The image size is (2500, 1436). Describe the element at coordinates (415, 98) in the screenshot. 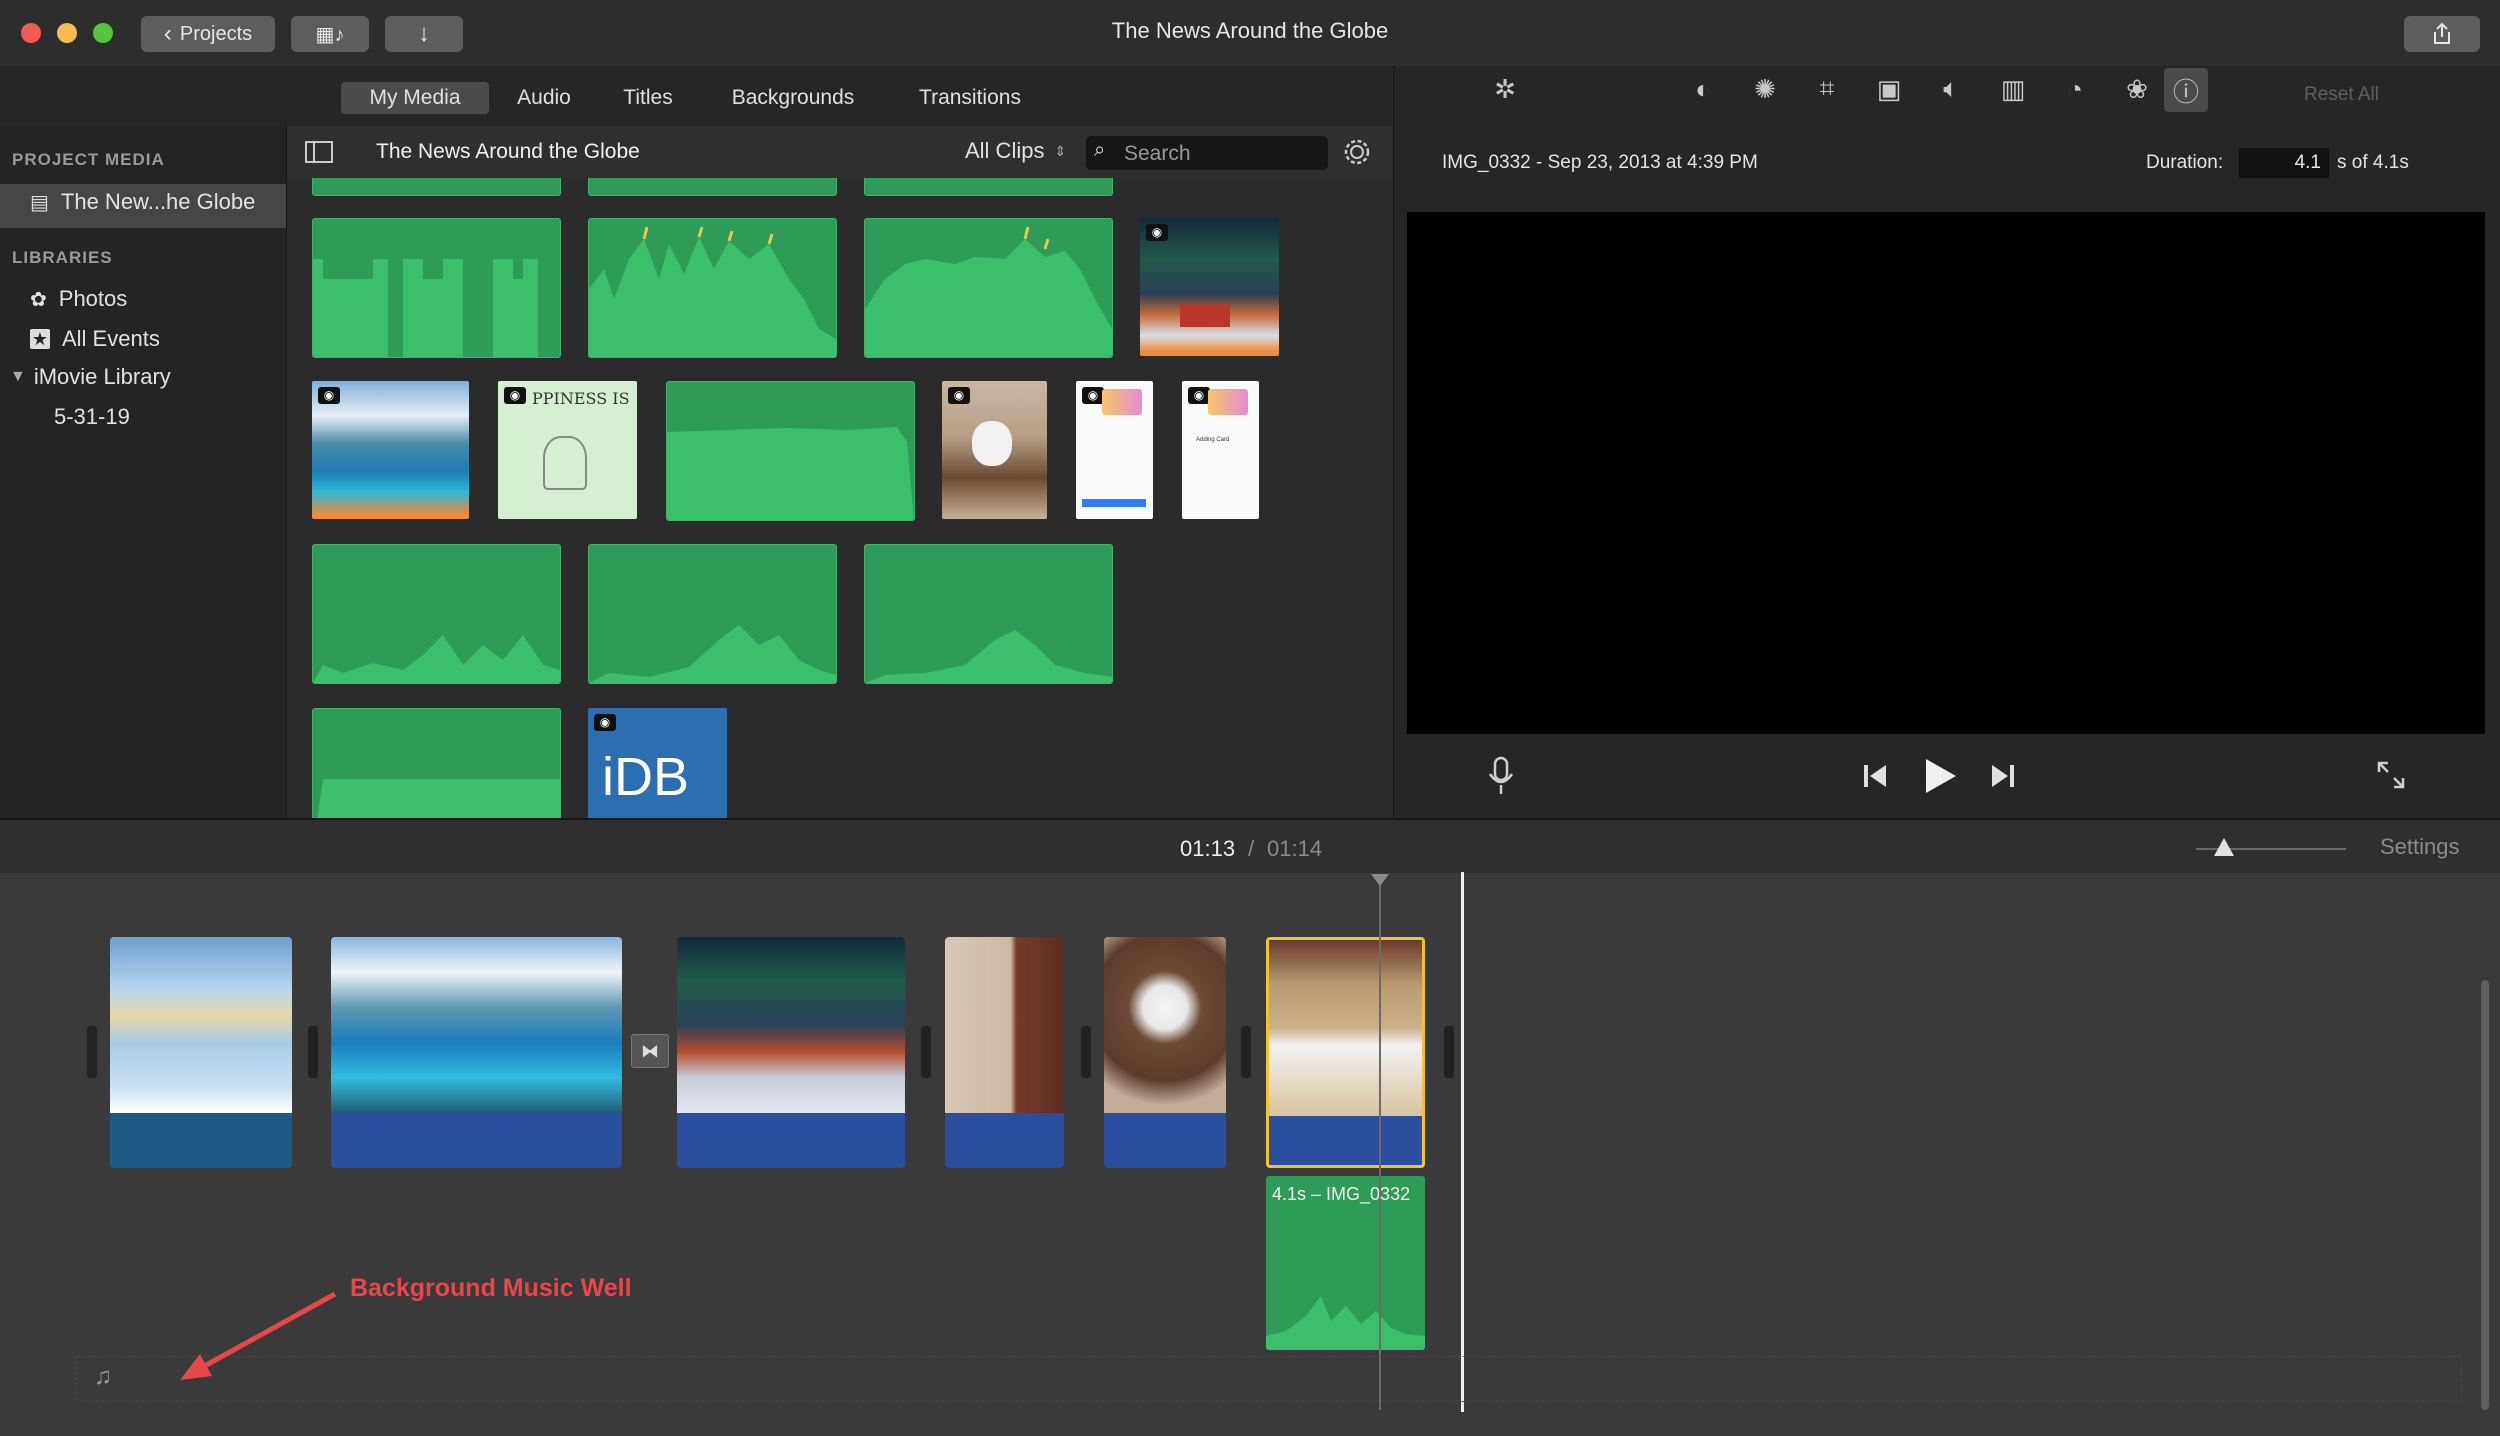

I see `tab-my-media: My Media` at that location.